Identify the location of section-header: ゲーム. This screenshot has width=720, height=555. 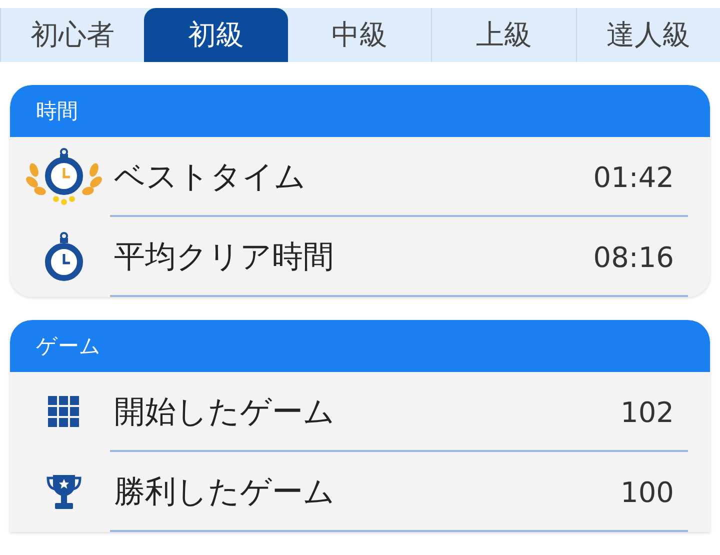
(360, 346).